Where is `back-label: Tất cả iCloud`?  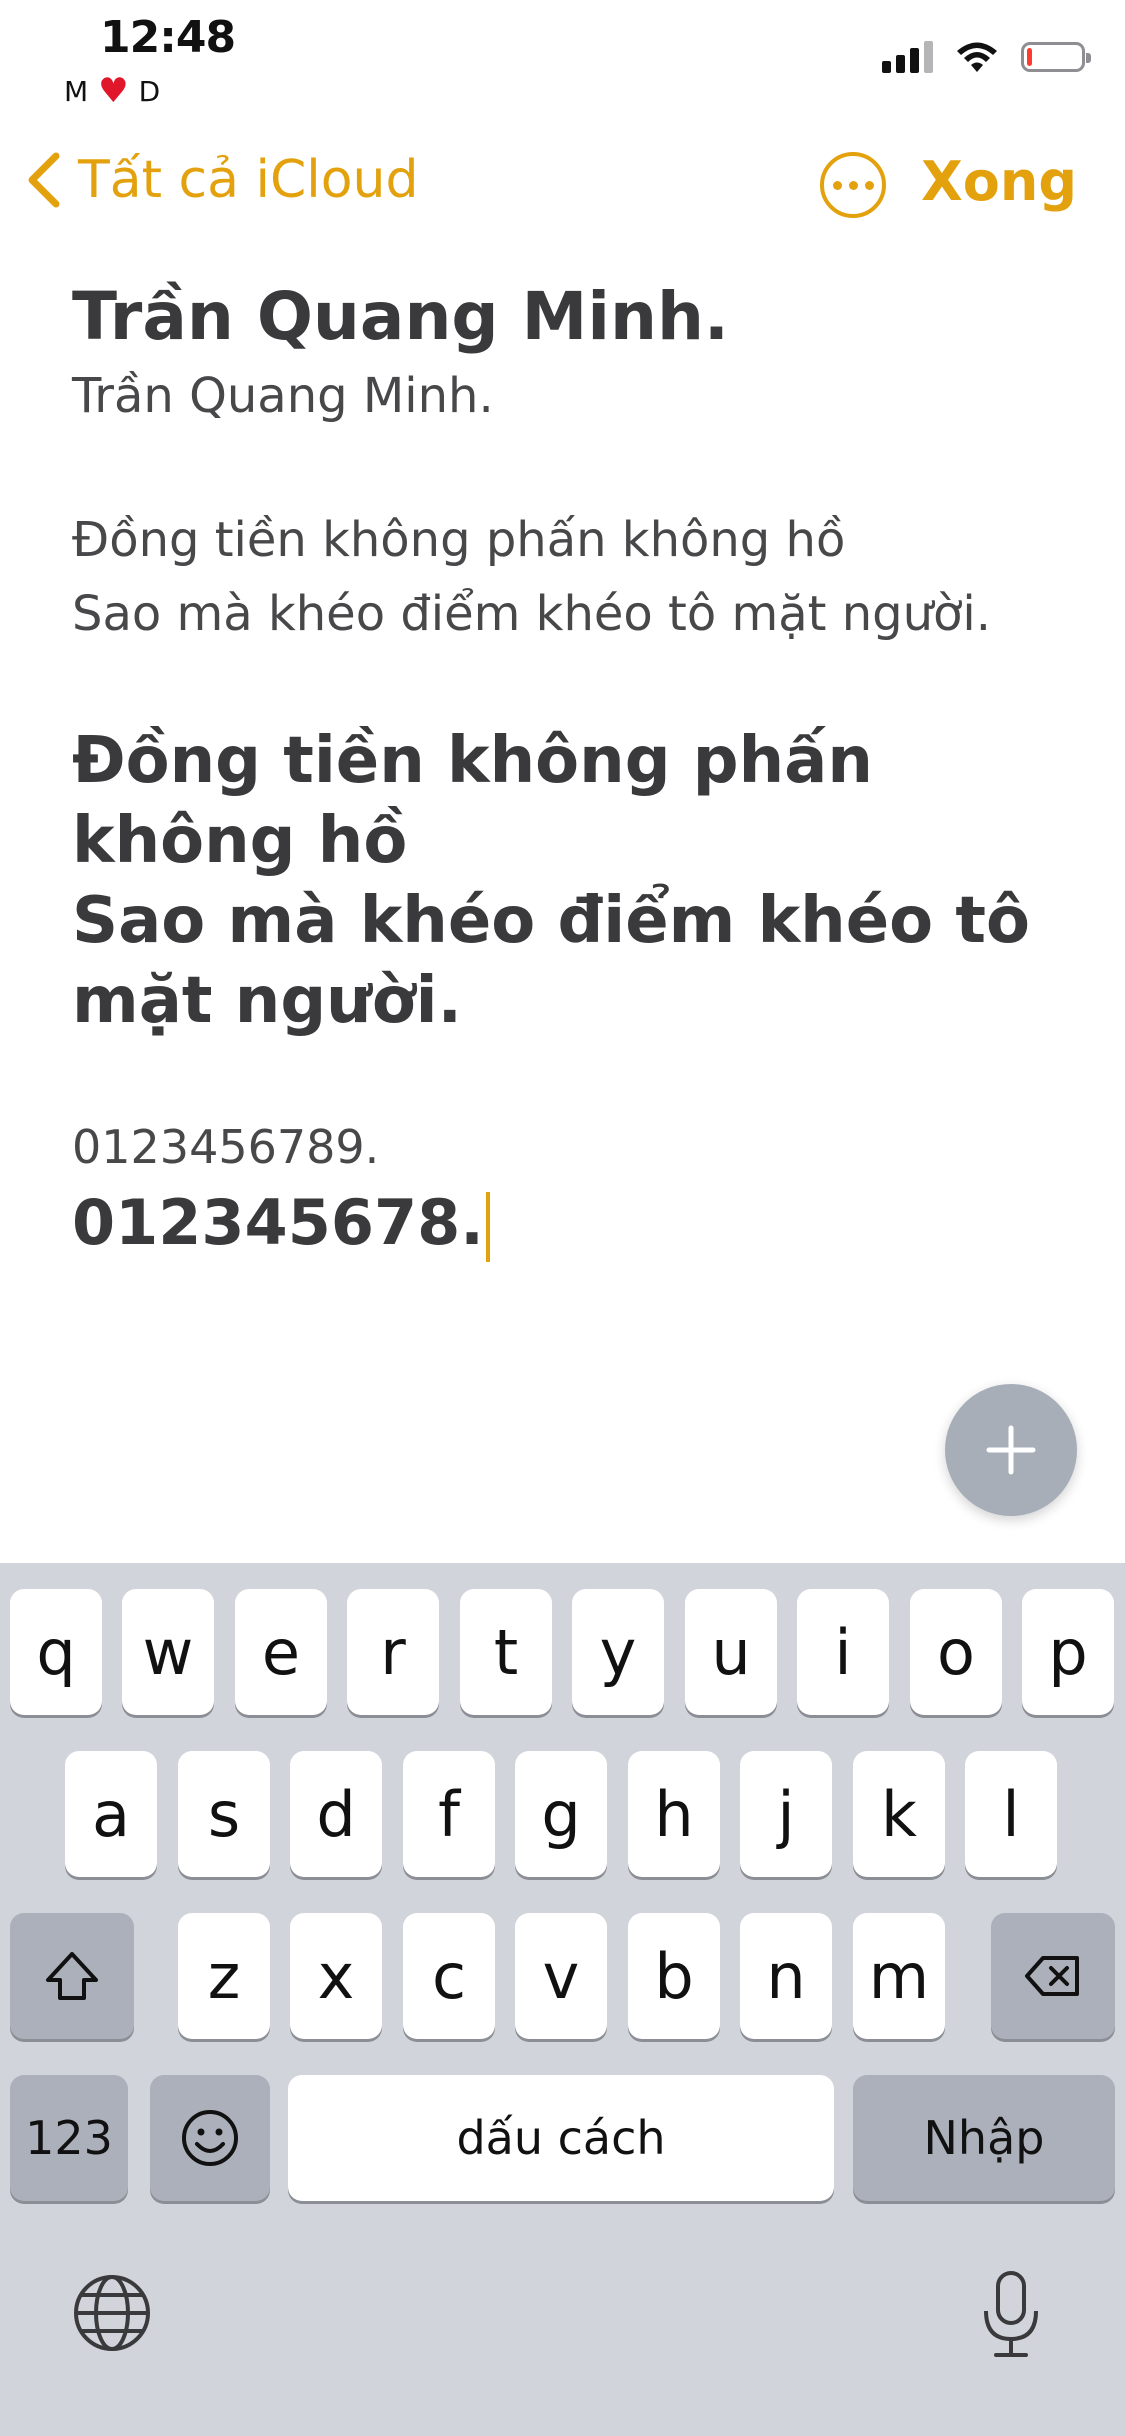
back-label: Tất cả iCloud is located at coordinates (248, 180).